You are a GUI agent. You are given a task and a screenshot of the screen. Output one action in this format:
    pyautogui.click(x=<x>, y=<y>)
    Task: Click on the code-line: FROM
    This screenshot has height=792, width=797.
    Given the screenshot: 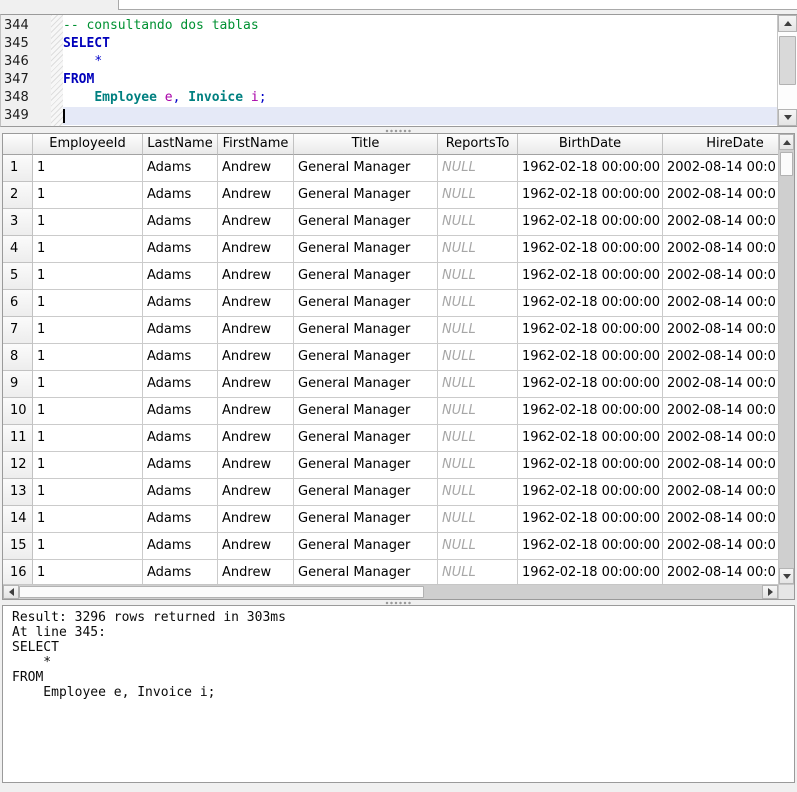 What is the action you would take?
    pyautogui.click(x=420, y=80)
    